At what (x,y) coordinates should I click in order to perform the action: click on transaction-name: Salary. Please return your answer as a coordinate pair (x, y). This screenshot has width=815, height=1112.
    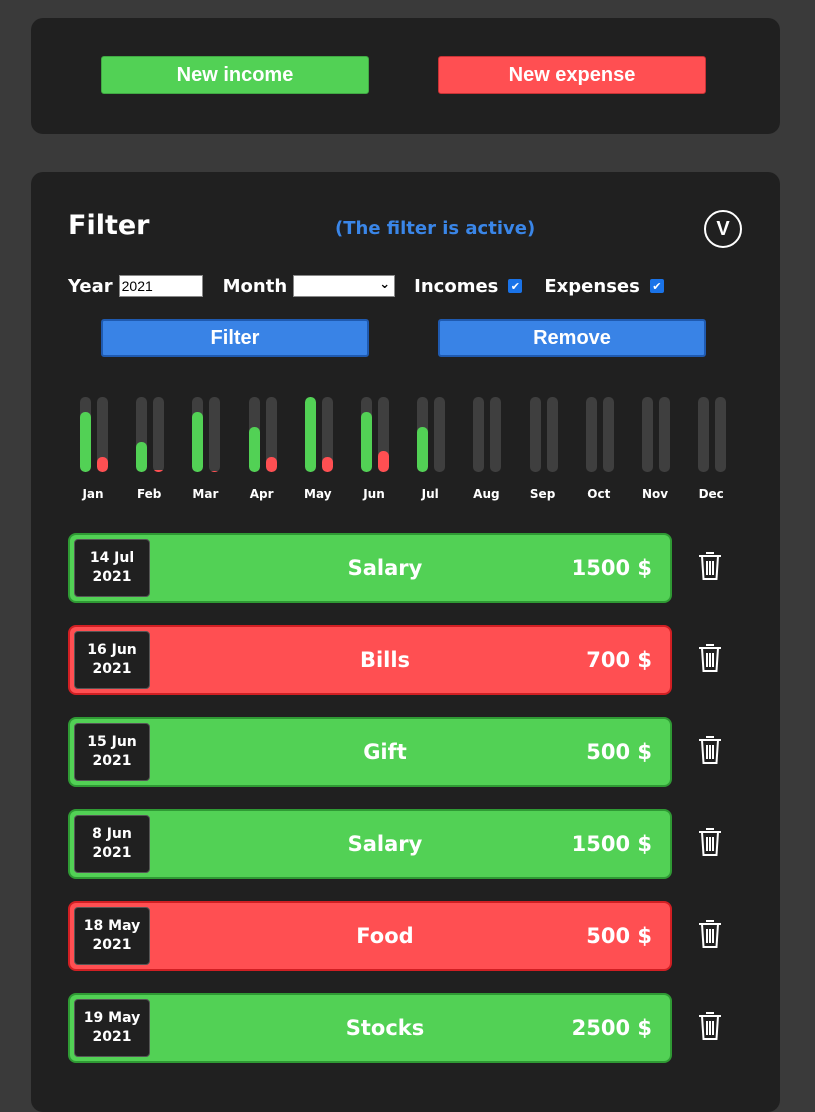
    Looking at the image, I should click on (385, 844).